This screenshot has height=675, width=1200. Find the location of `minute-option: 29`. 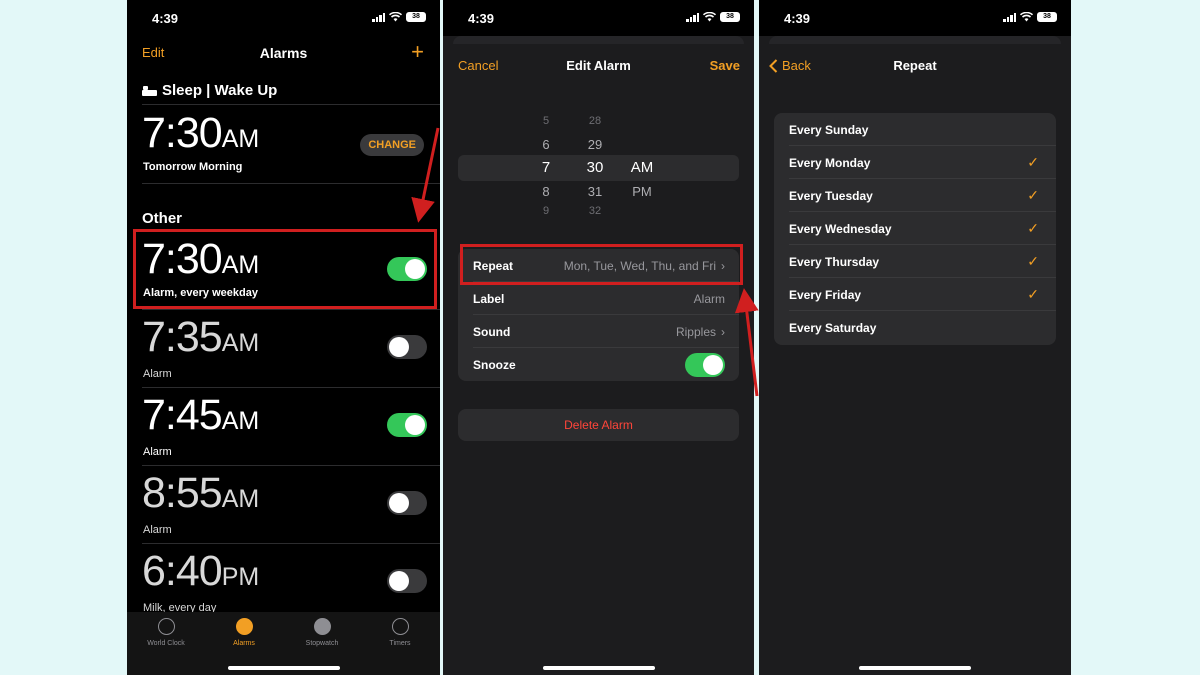

minute-option: 29 is located at coordinates (595, 144).